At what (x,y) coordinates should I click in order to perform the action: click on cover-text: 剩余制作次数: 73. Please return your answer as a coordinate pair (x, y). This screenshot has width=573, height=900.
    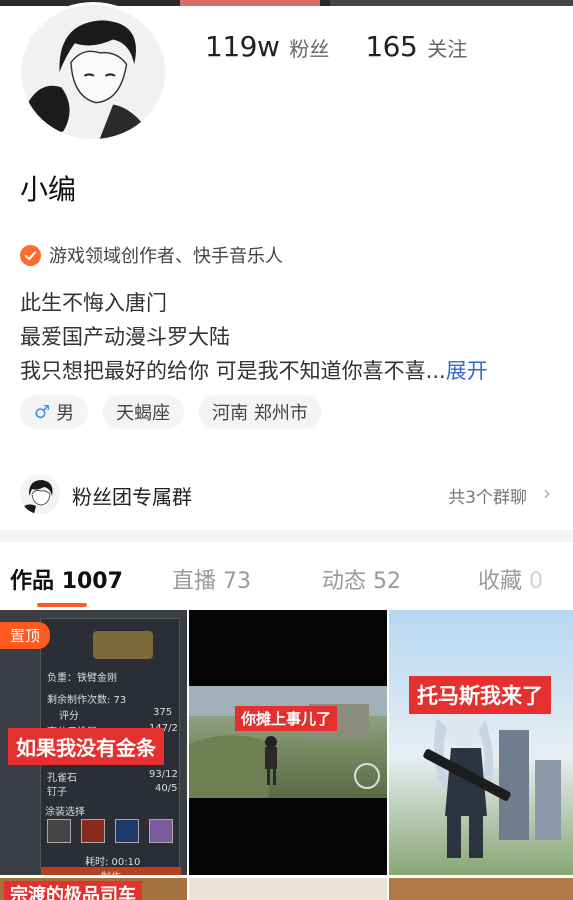
    Looking at the image, I should click on (87, 700).